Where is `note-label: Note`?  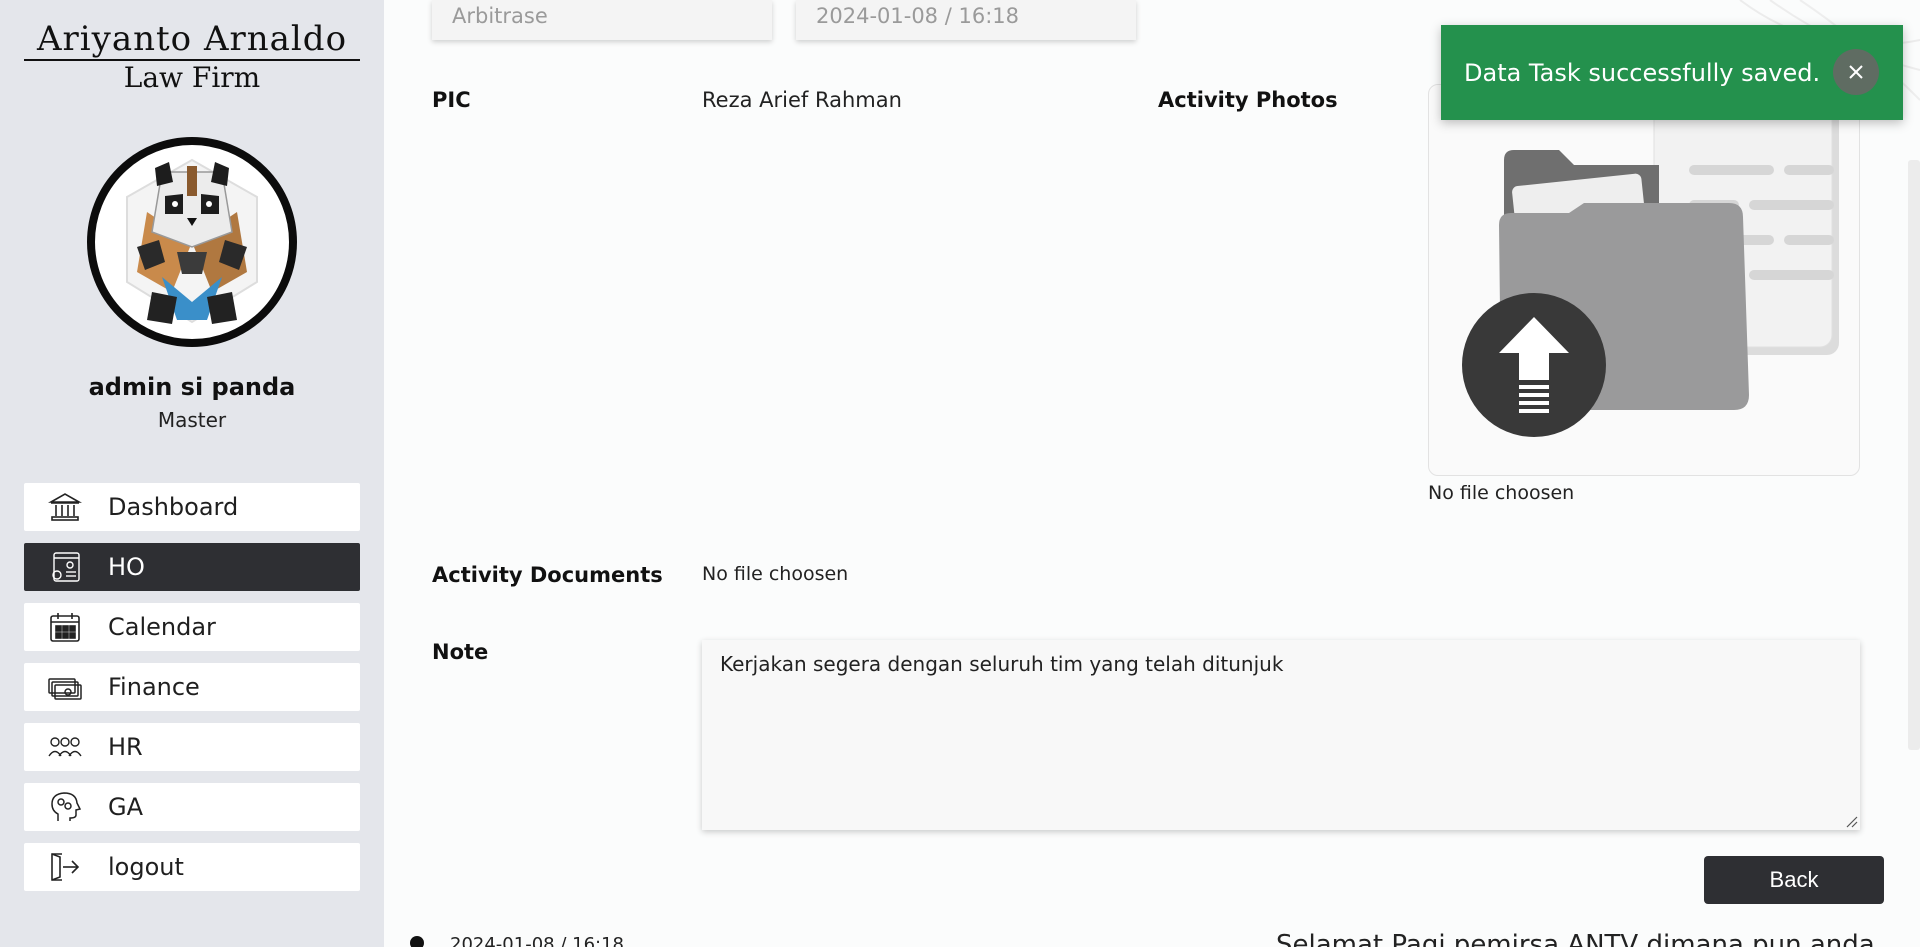
note-label: Note is located at coordinates (460, 652).